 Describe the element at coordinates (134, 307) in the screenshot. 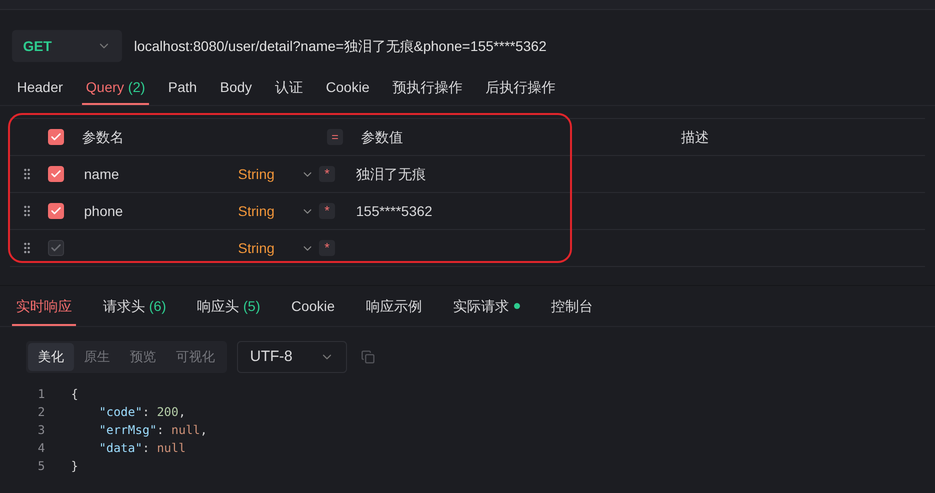

I see `response-tab: 请求头 (6)` at that location.